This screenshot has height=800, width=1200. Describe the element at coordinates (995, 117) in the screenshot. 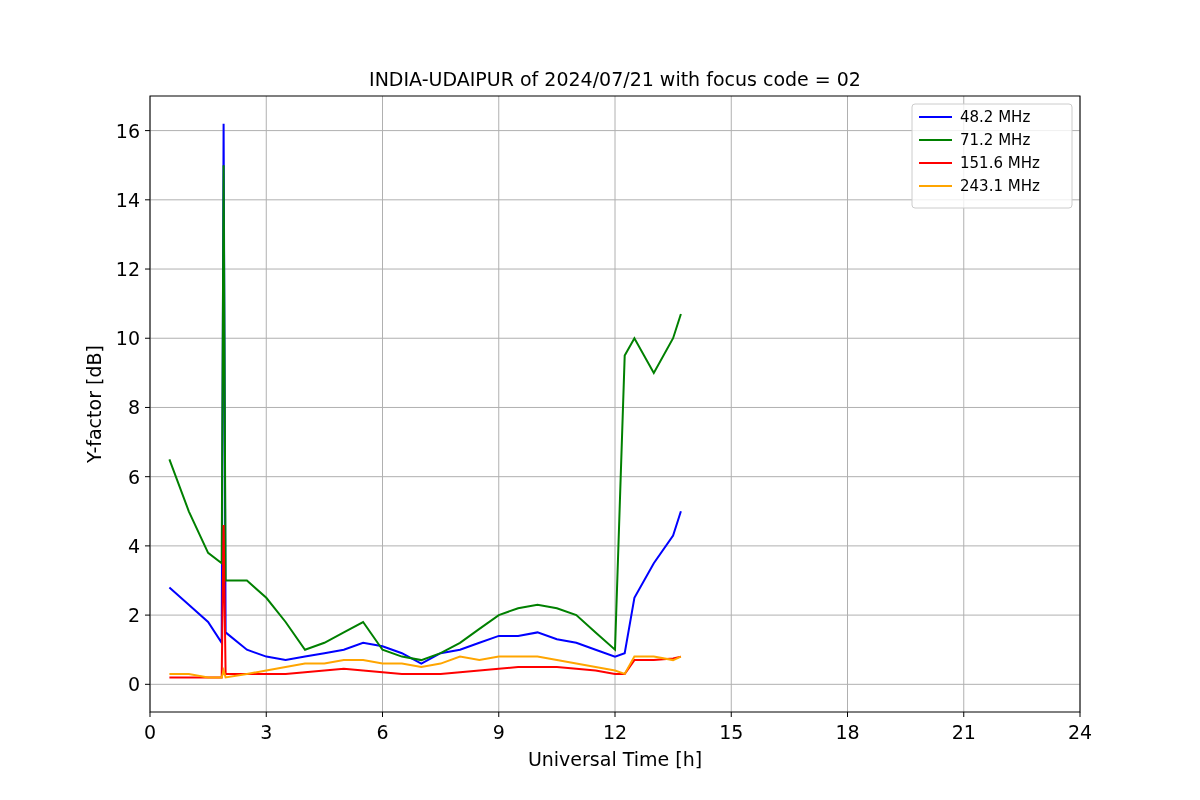

I see `legend-label: 48.2 MHz` at that location.